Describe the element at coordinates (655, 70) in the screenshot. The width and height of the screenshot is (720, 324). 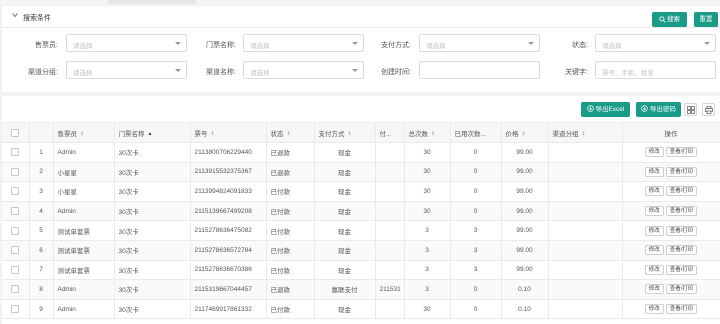
I see `keyword-input: 票号、手机、姓名` at that location.